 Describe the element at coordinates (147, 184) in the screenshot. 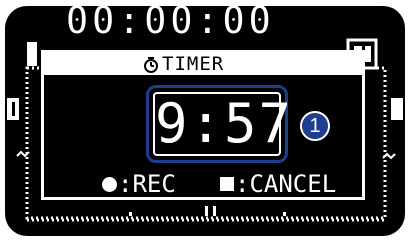

I see `rec-hint: :REC` at that location.